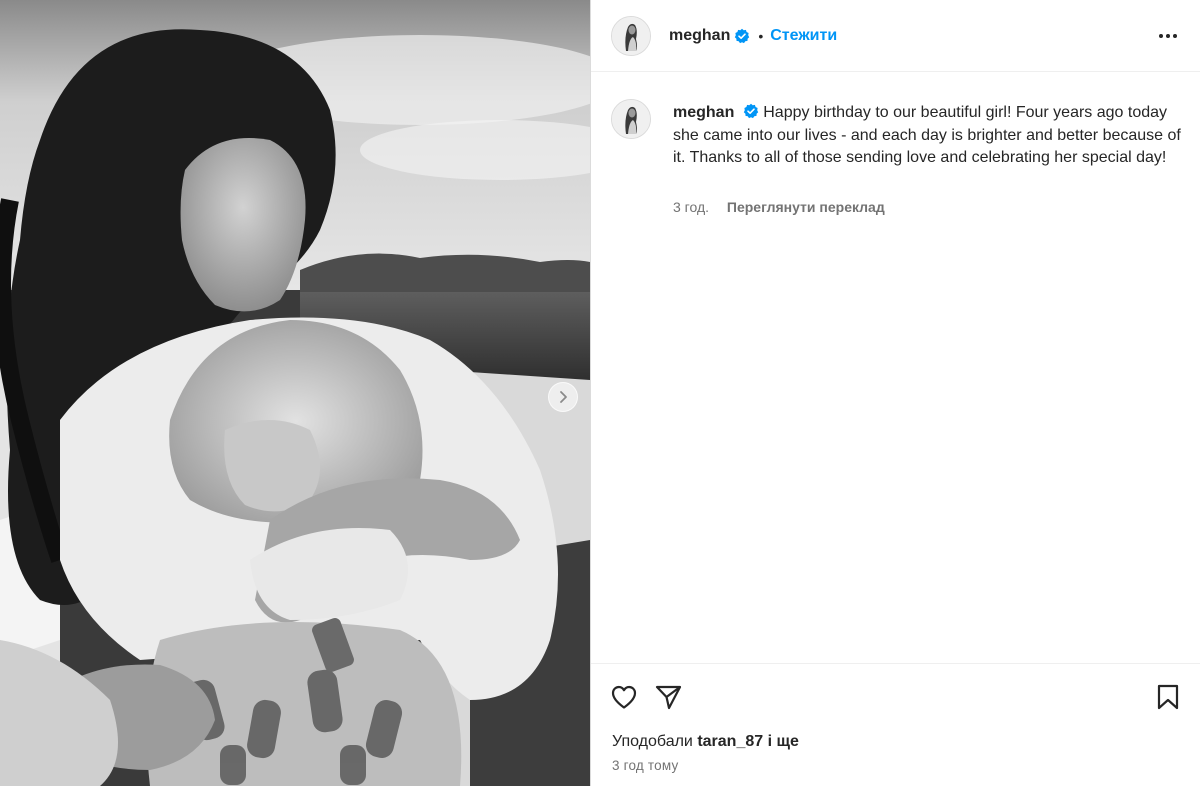 The height and width of the screenshot is (787, 1200). What do you see at coordinates (730, 741) in the screenshot?
I see `liked-by-user: taran_87` at bounding box center [730, 741].